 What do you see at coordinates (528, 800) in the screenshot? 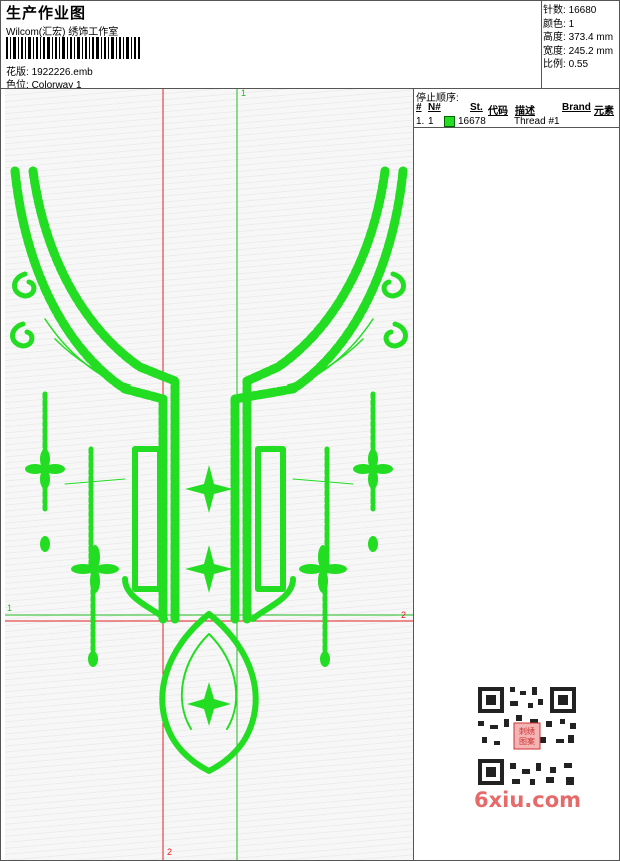
I see `site-watermark: 6xiu.com` at bounding box center [528, 800].